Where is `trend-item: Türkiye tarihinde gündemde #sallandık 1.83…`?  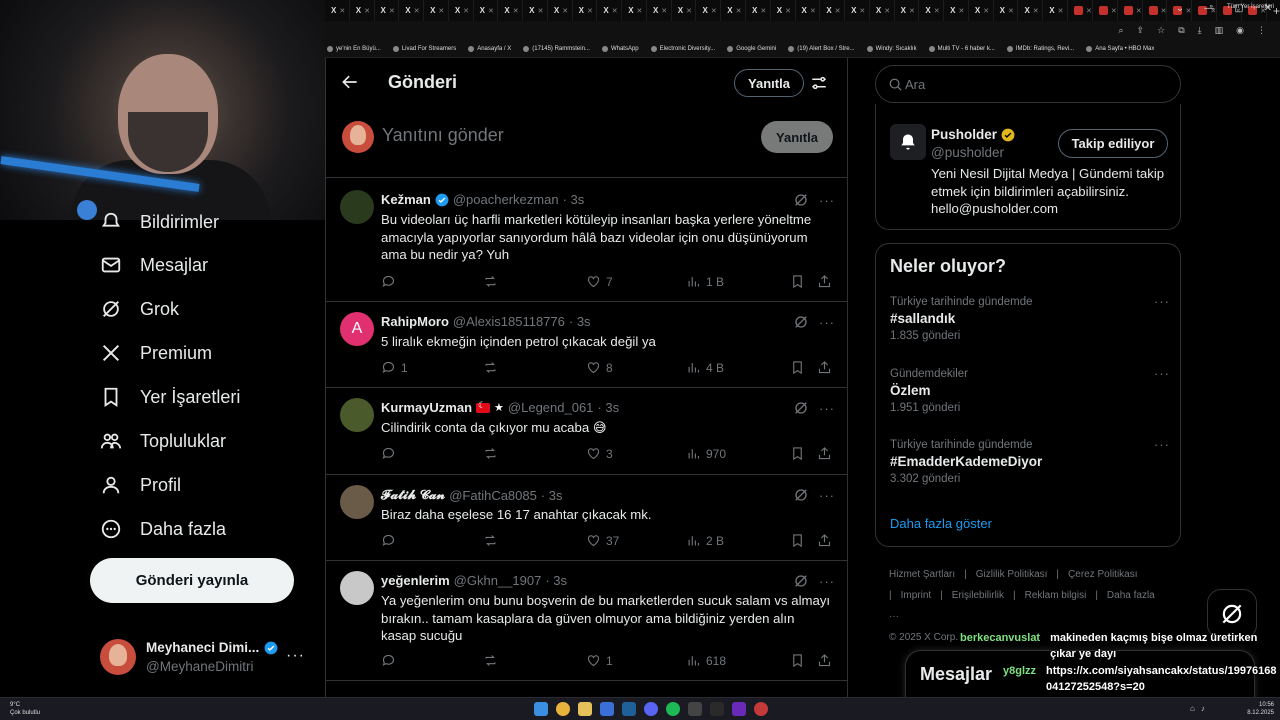 trend-item: Türkiye tarihinde gündemde #sallandık 1.83… is located at coordinates (1030, 318).